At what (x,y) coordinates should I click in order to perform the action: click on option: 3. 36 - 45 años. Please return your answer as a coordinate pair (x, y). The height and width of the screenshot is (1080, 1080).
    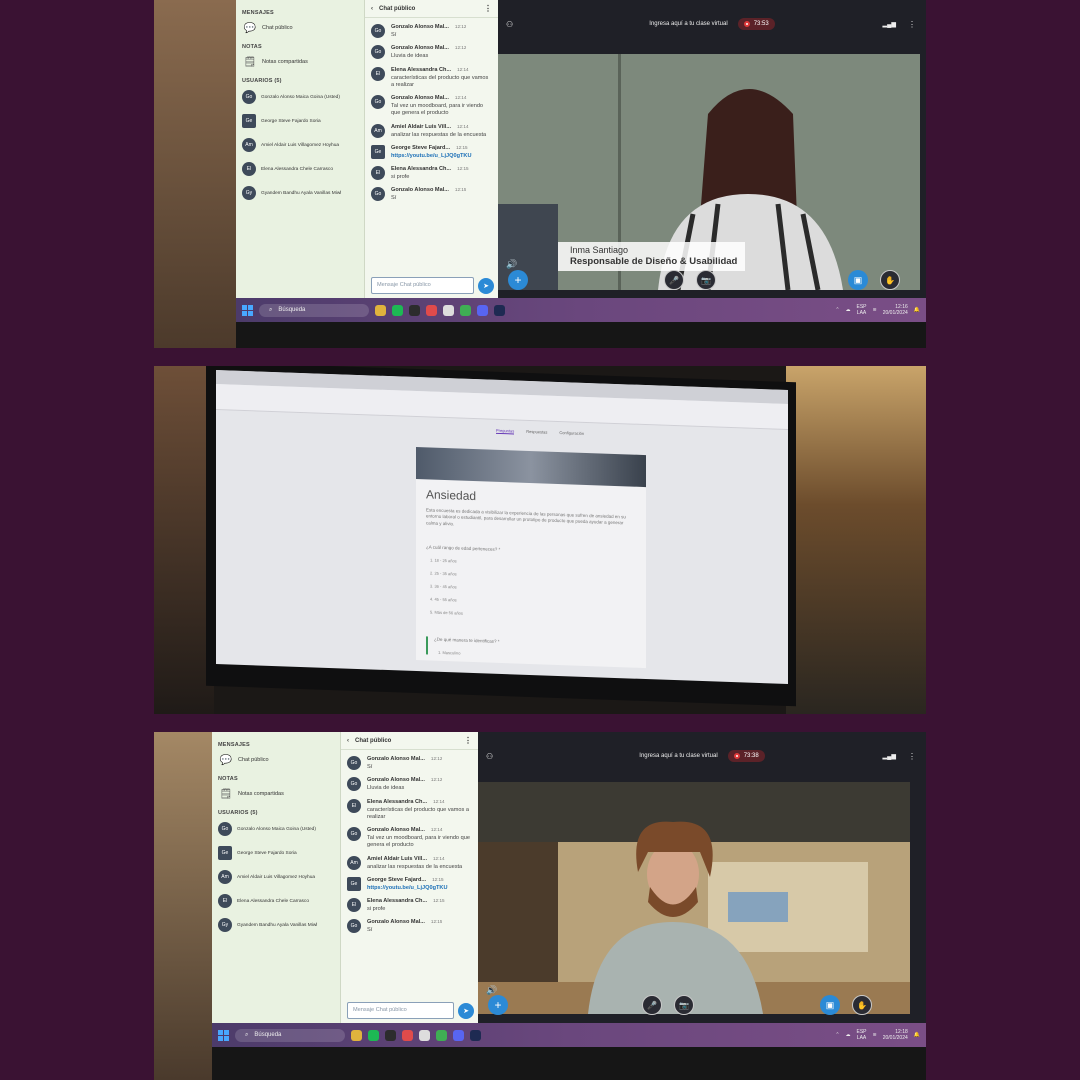
    Looking at the image, I should click on (533, 589).